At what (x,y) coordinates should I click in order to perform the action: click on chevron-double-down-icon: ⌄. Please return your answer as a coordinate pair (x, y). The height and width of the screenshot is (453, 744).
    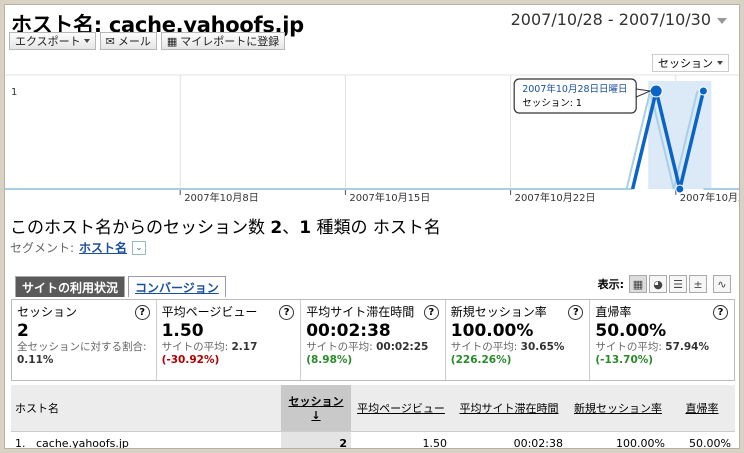
    Looking at the image, I should click on (139, 247).